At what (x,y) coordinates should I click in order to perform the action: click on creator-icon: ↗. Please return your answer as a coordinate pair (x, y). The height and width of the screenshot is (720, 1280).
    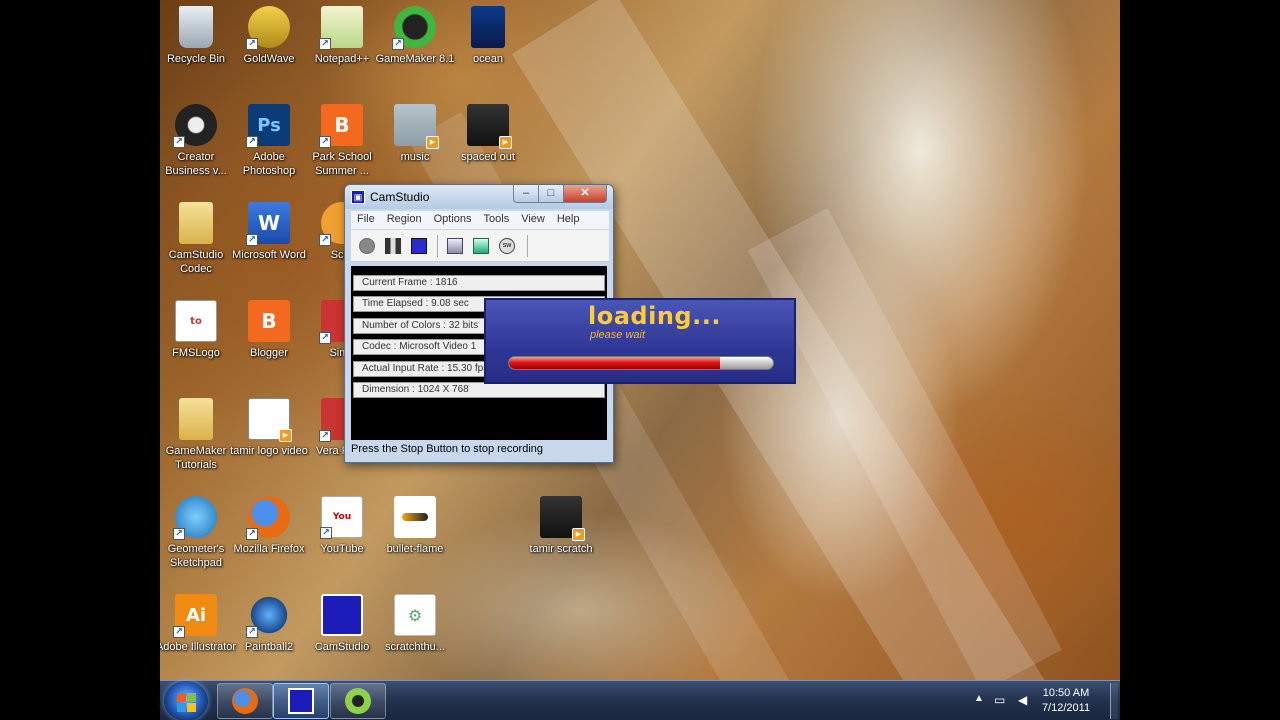
    Looking at the image, I should click on (195, 126).